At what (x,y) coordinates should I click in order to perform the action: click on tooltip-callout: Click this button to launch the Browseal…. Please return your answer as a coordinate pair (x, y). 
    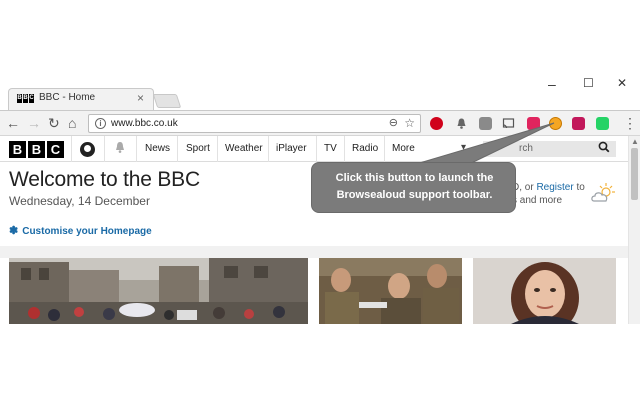
    Looking at the image, I should click on (413, 187).